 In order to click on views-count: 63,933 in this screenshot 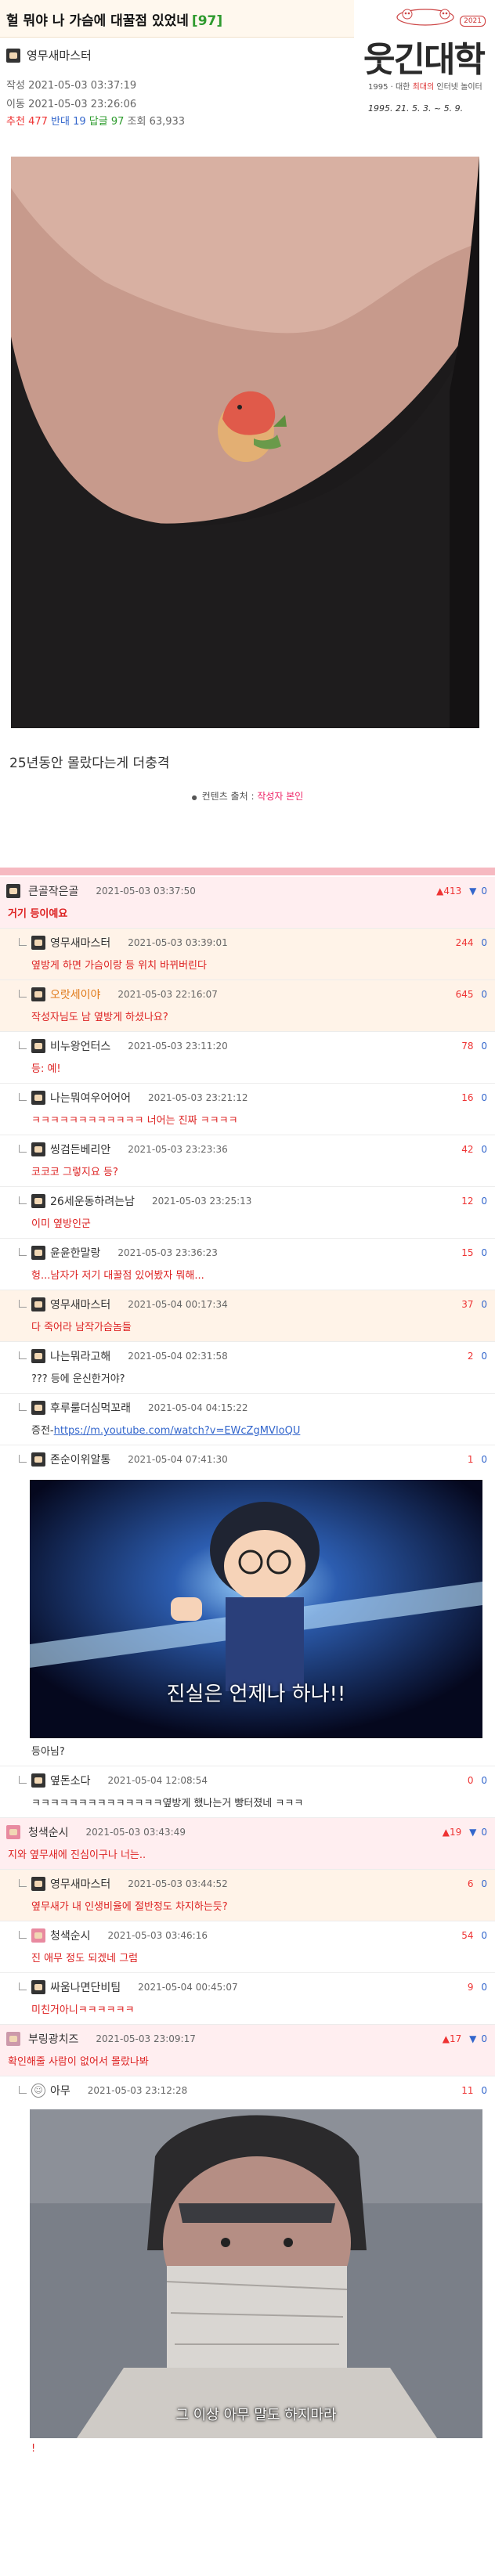, I will do `click(167, 122)`.